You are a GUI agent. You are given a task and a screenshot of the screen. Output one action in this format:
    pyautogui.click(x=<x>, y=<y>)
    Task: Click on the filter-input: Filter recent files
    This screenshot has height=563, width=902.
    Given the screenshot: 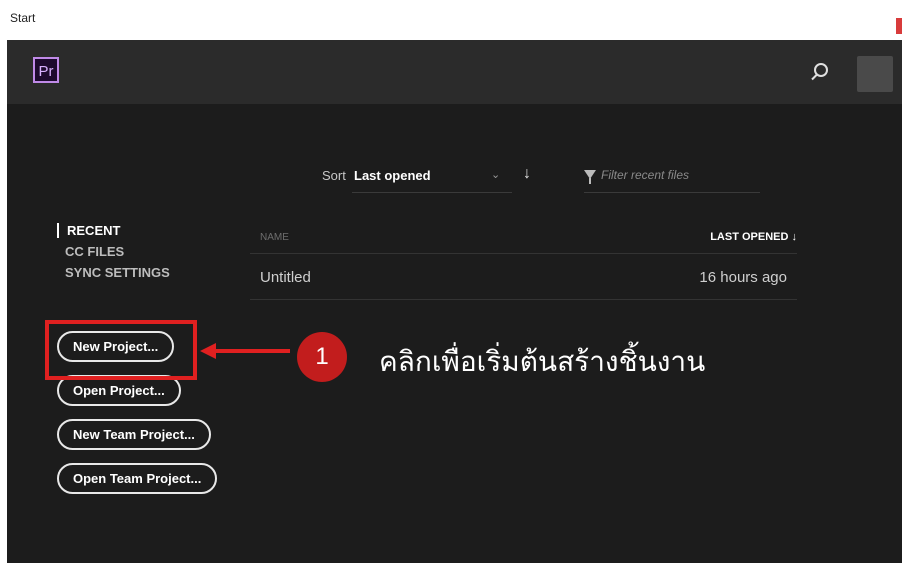 What is the action you would take?
    pyautogui.click(x=672, y=176)
    